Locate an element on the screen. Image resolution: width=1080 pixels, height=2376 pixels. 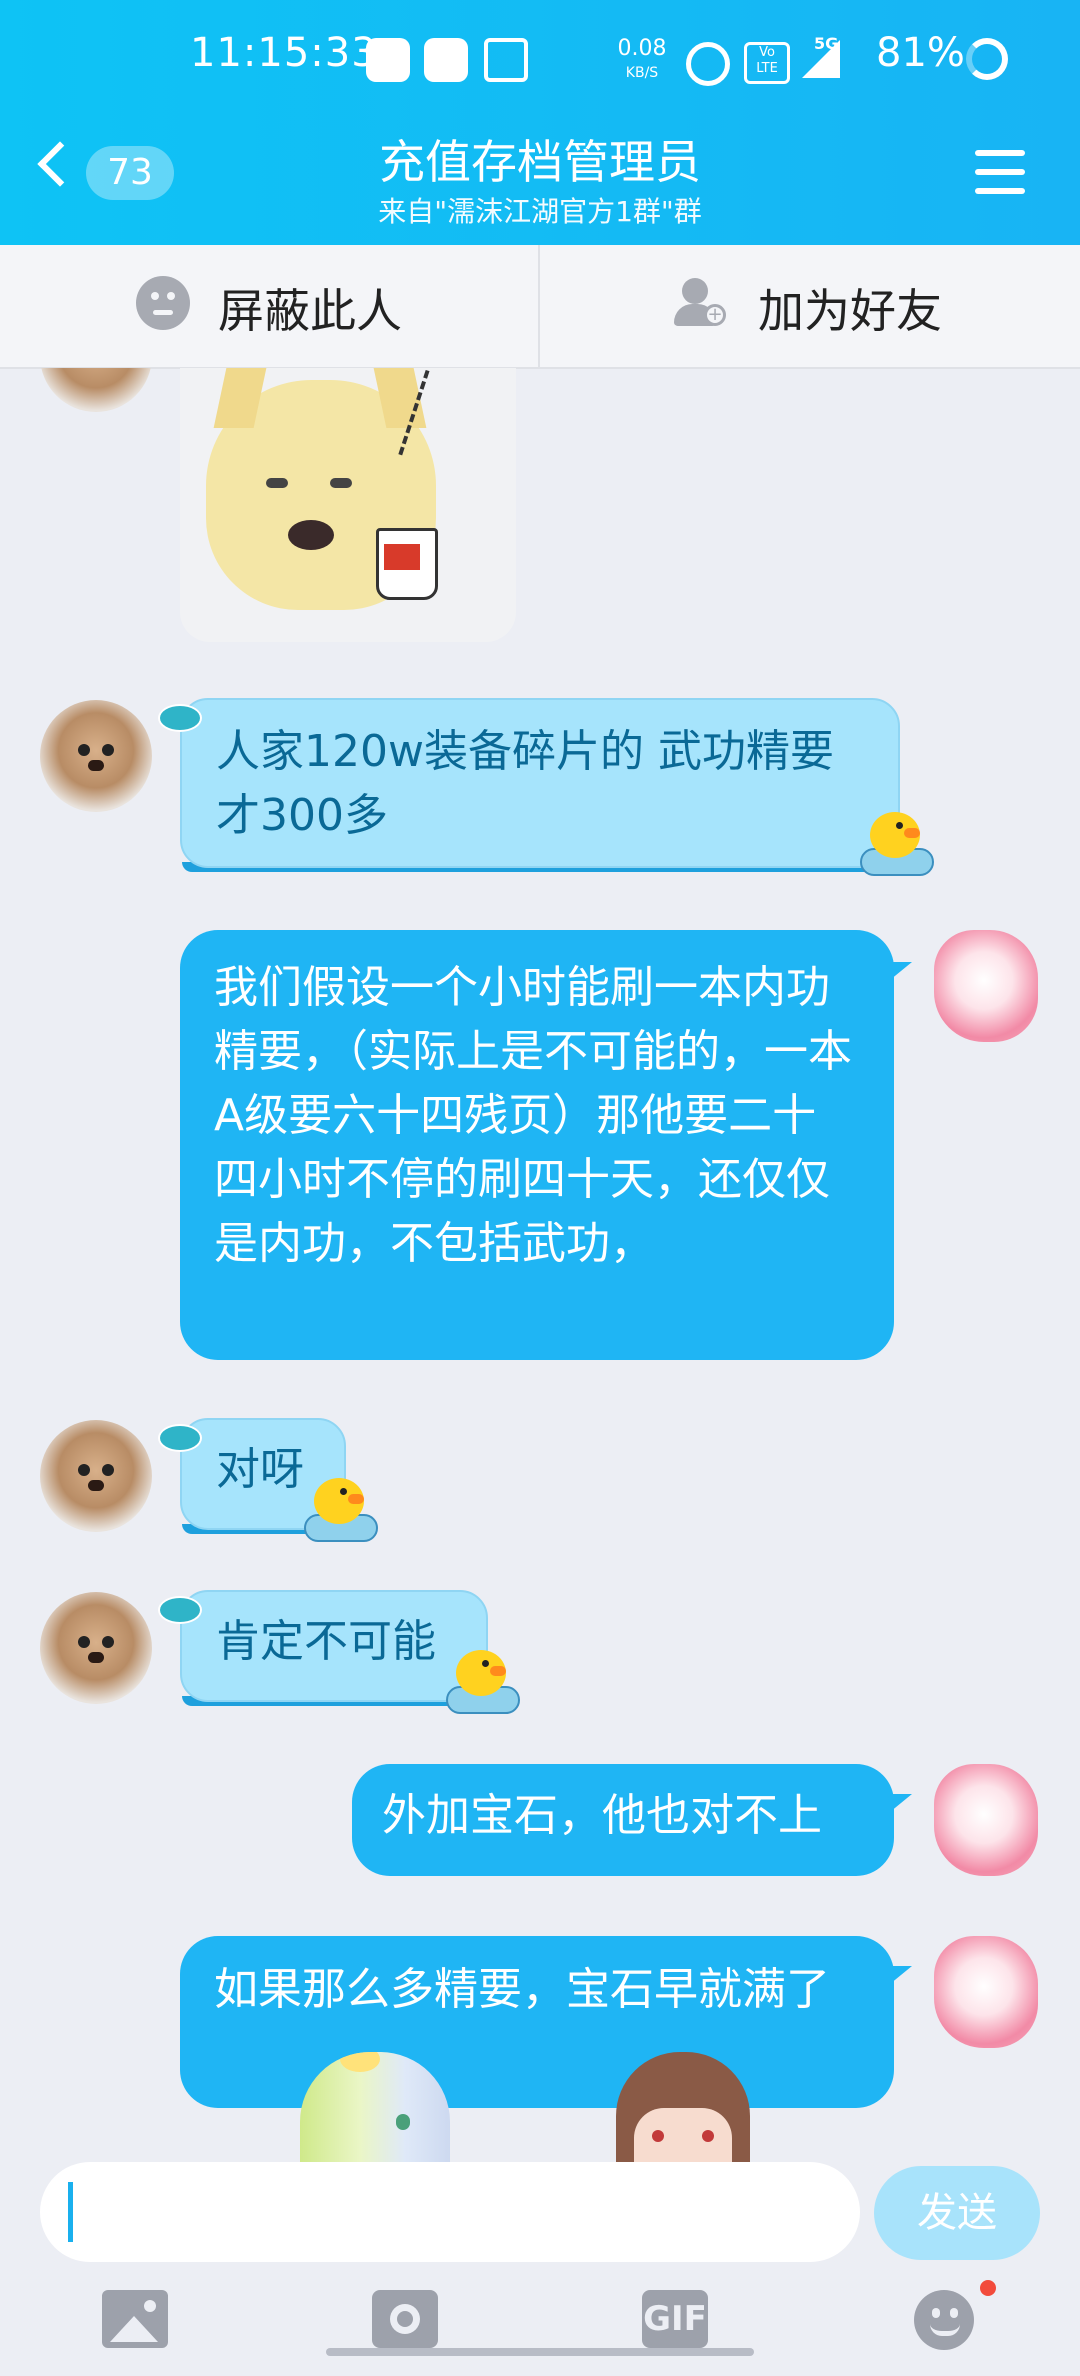
volte-icon: Vo LTE is located at coordinates (767, 63).